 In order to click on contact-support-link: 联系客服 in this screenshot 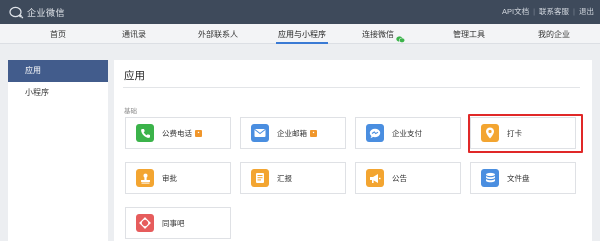, I will do `click(554, 11)`.